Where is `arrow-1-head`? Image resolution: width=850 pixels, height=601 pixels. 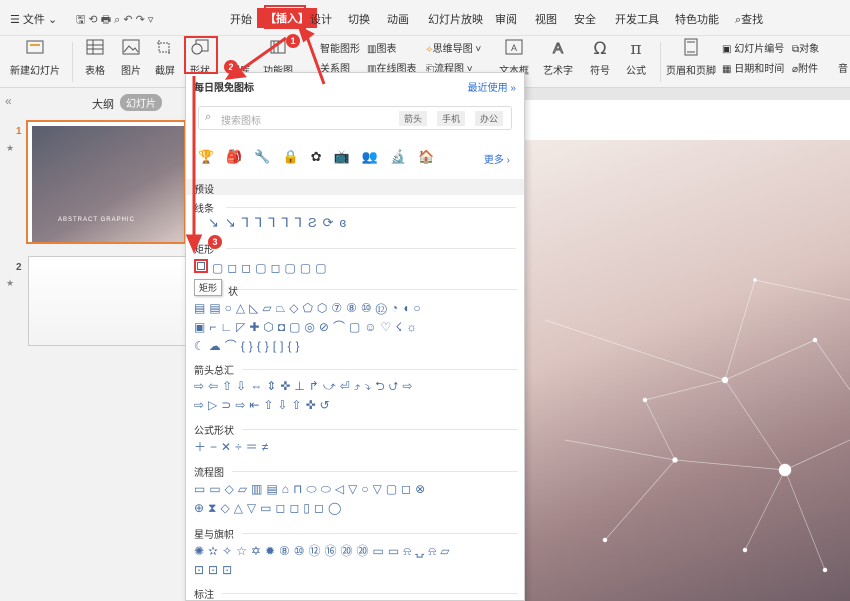 arrow-1-head is located at coordinates (306, 34).